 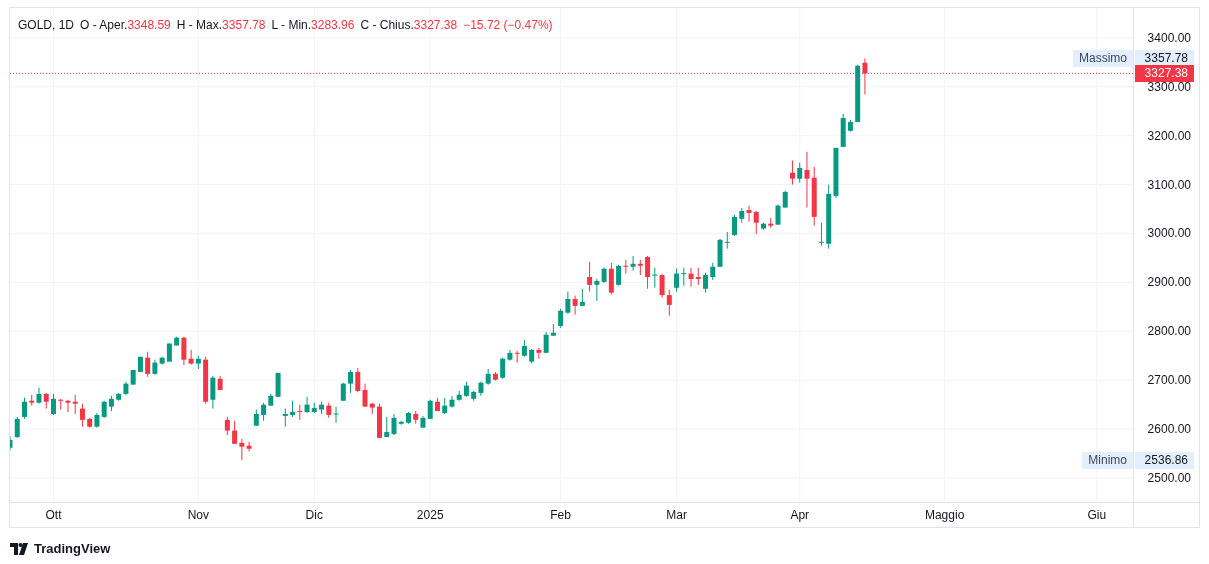 I want to click on price-tag-label: Minimo, so click(x=1107, y=460).